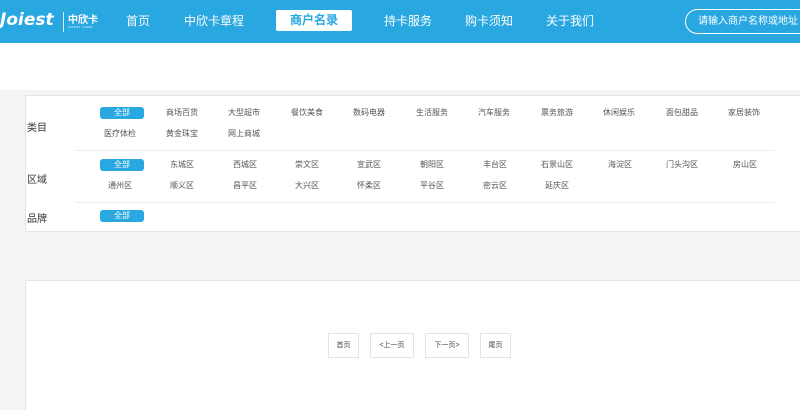 The image size is (800, 410). I want to click on category-option: 黄金珠宝, so click(182, 134).